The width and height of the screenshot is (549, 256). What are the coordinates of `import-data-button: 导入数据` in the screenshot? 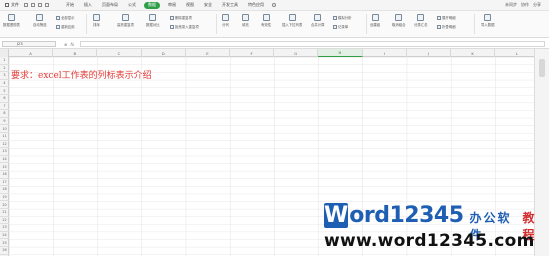 It's located at (488, 20).